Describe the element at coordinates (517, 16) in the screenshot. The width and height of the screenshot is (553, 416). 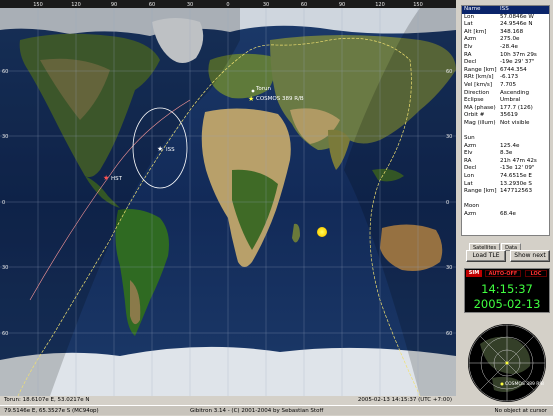
I see `info-value: 57.0846e W` at that location.